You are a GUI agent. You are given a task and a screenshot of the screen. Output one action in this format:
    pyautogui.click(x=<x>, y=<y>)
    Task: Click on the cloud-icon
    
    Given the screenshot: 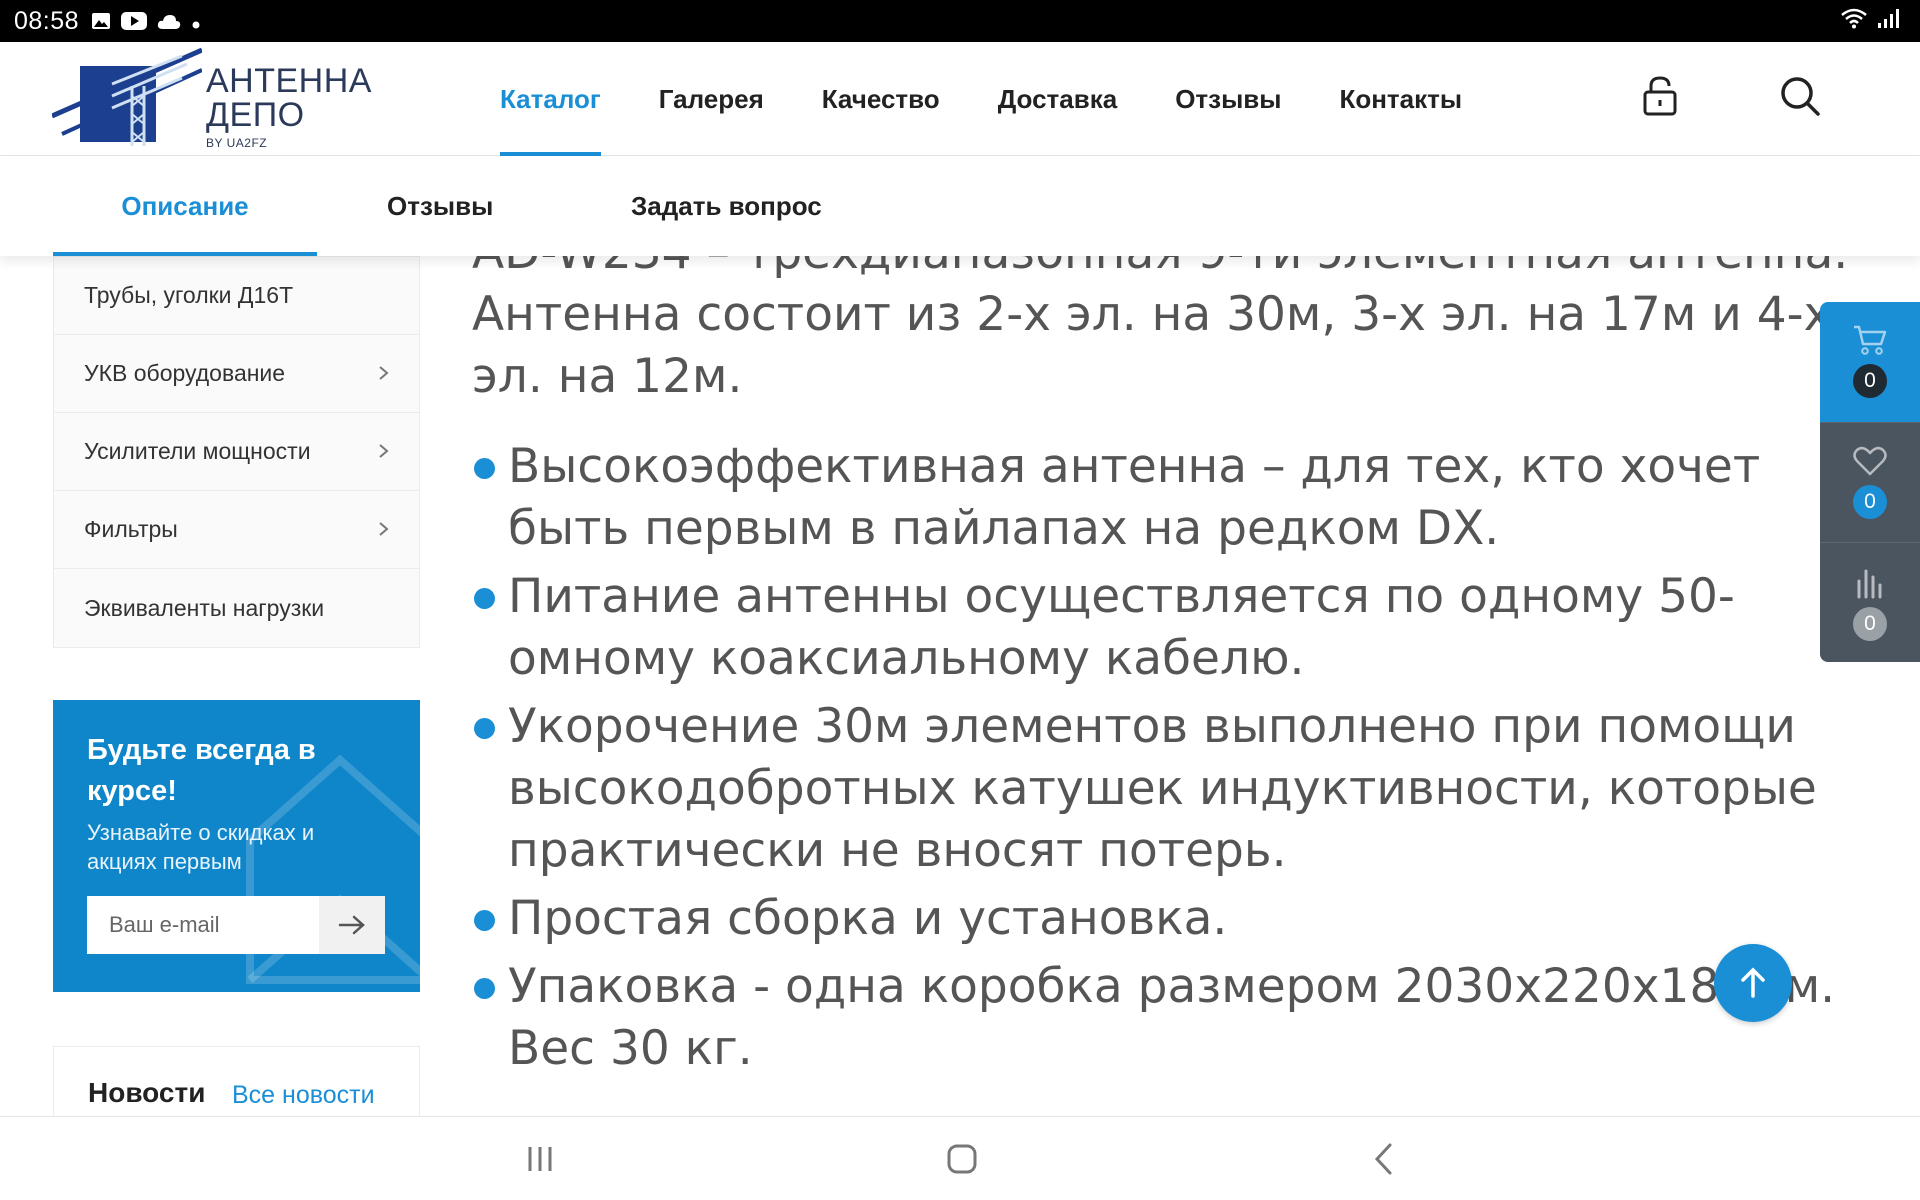 What is the action you would take?
    pyautogui.click(x=169, y=21)
    